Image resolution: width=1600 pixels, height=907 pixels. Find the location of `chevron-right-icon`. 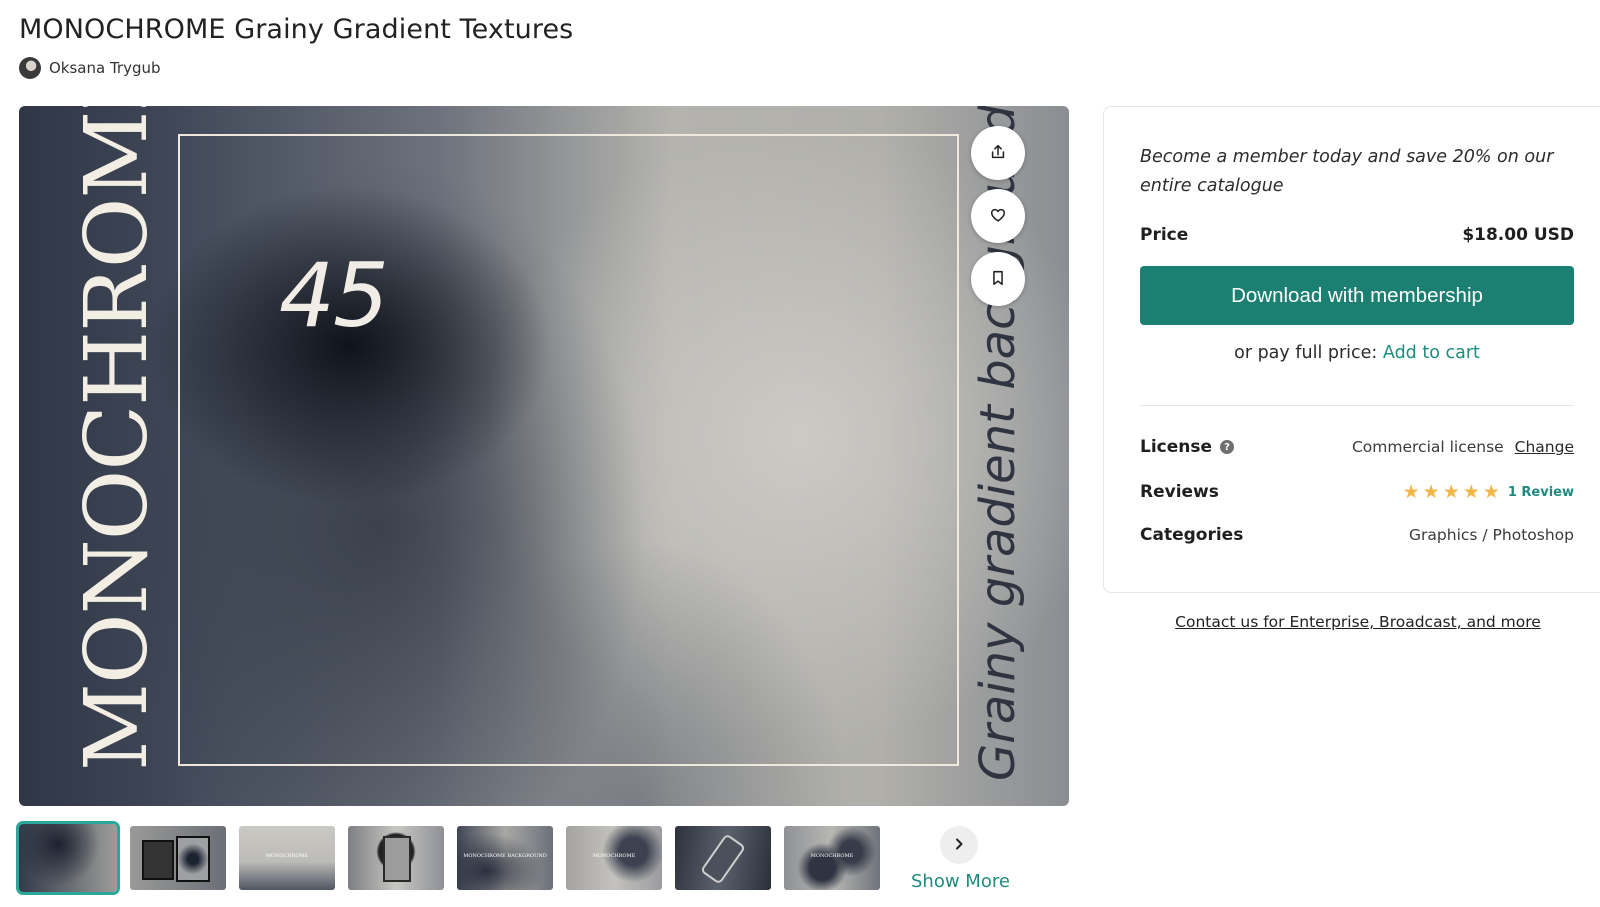

chevron-right-icon is located at coordinates (959, 845).